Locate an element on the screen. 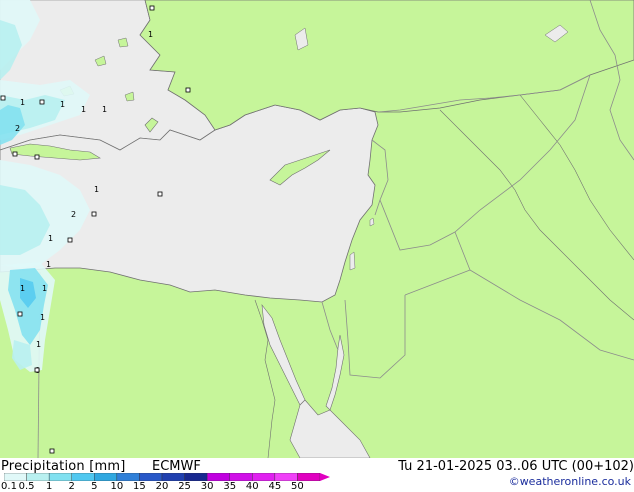 This screenshot has height=492, width=634. credit-link: ©weatheronline.co.uk is located at coordinates (570, 481).